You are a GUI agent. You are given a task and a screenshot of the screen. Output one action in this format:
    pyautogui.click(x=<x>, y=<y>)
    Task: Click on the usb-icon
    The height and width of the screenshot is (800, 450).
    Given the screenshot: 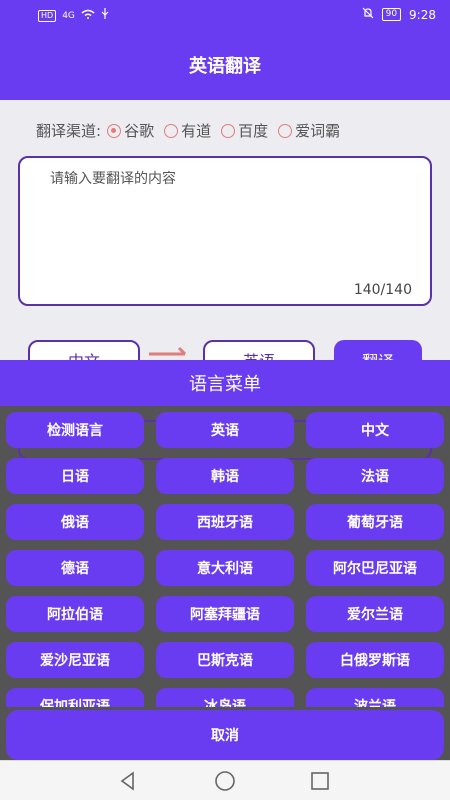 What is the action you would take?
    pyautogui.click(x=105, y=15)
    